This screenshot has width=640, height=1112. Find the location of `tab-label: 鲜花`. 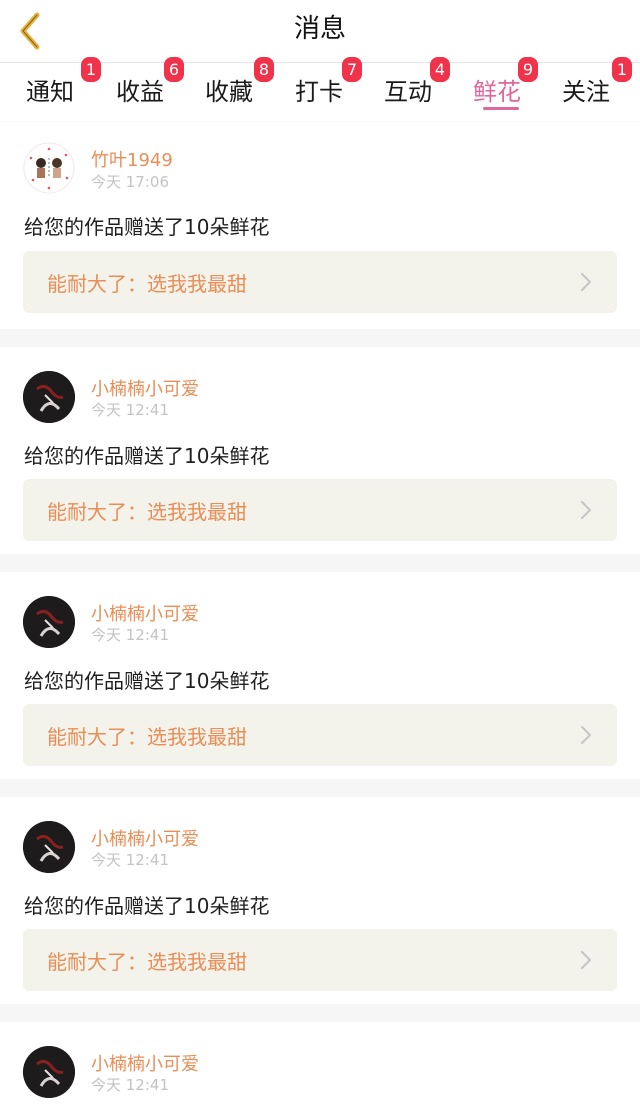

tab-label: 鲜花 is located at coordinates (497, 92).